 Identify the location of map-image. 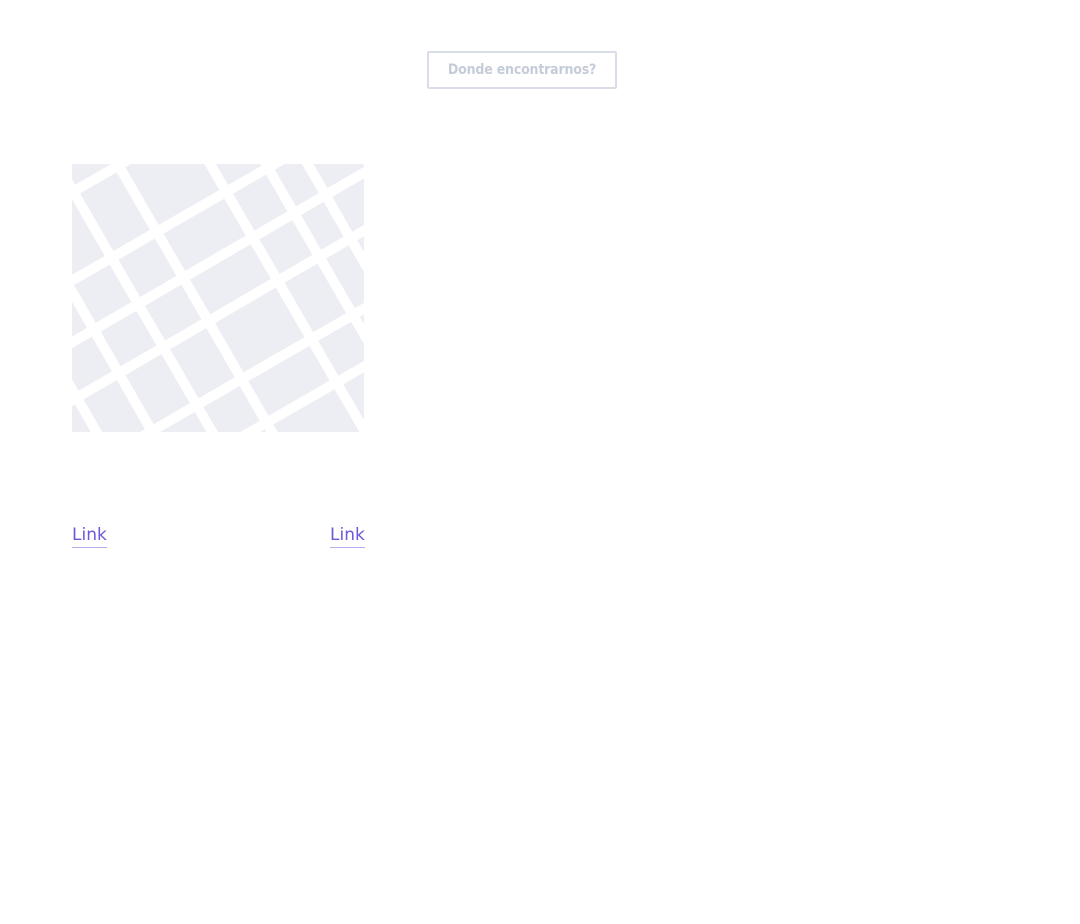
(218, 298).